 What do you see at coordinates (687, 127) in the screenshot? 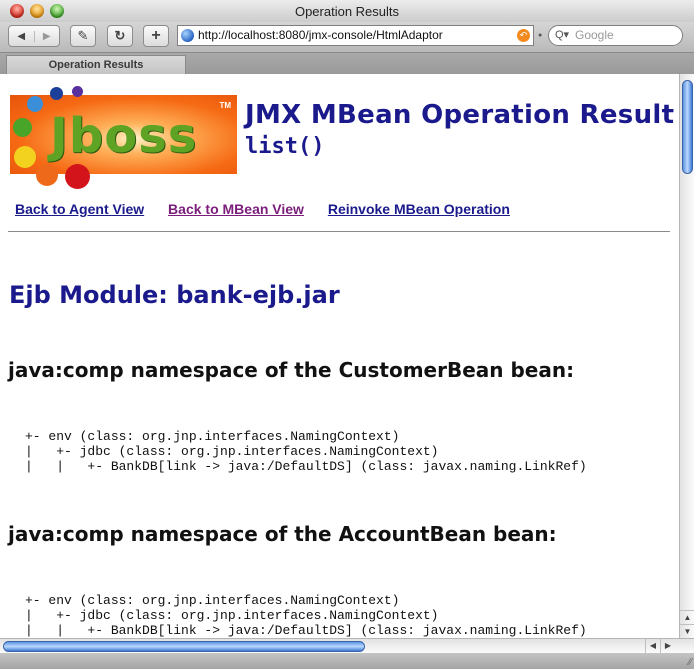
I see `vertical-scroll-thumb` at bounding box center [687, 127].